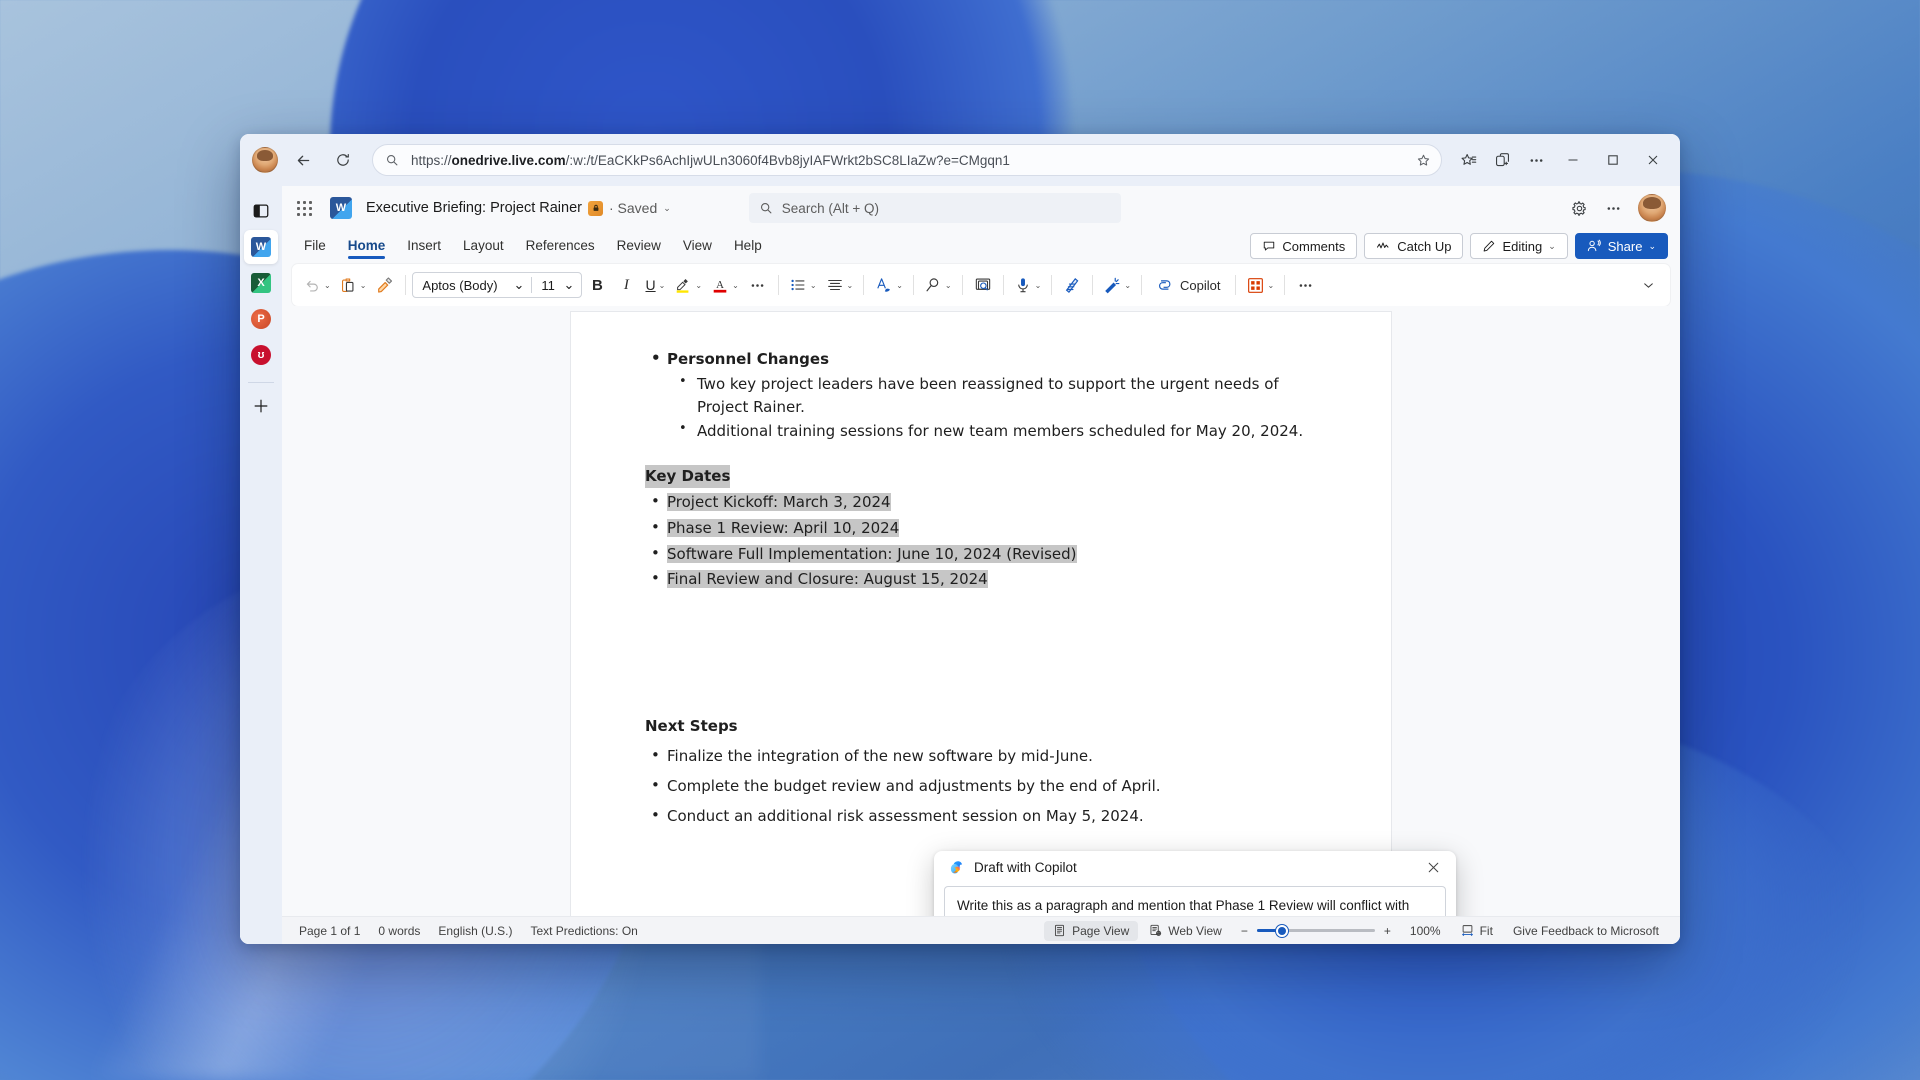 The image size is (1920, 1080). I want to click on word-logo-icon: W, so click(341, 208).